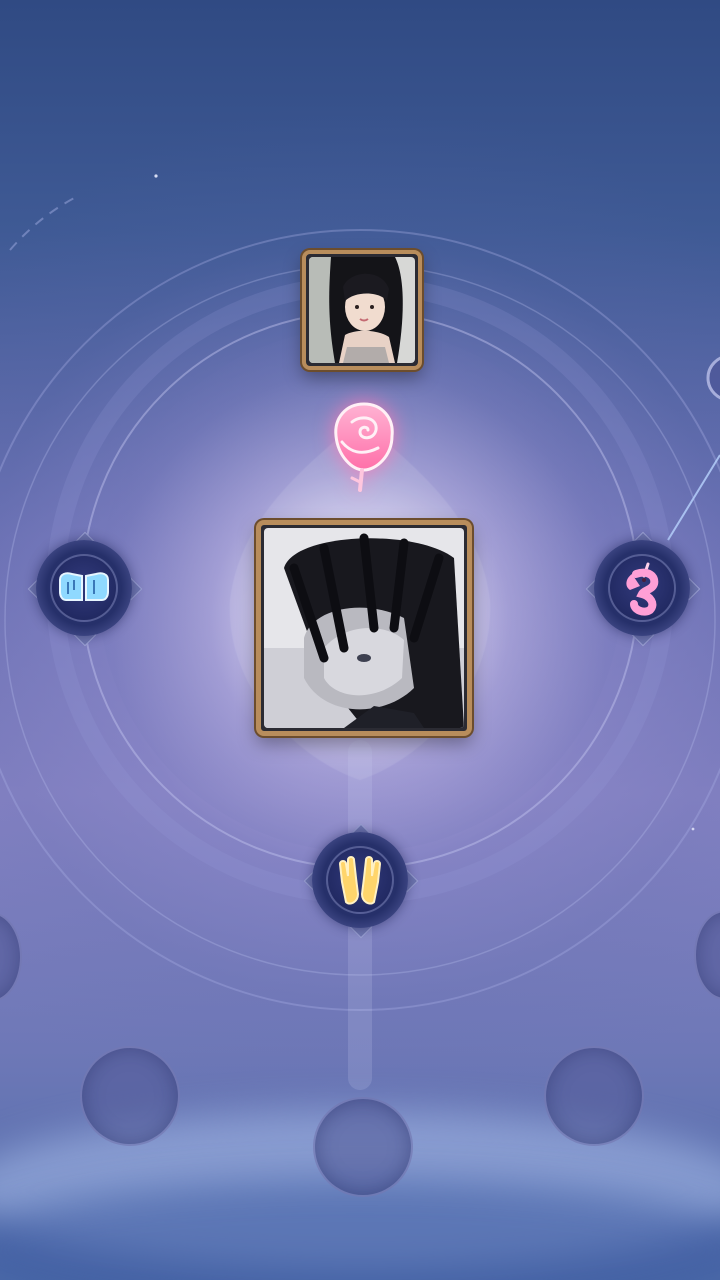 The height and width of the screenshot is (1280, 720). What do you see at coordinates (594, 1096) in the screenshot?
I see `empty-slot-bottom-right` at bounding box center [594, 1096].